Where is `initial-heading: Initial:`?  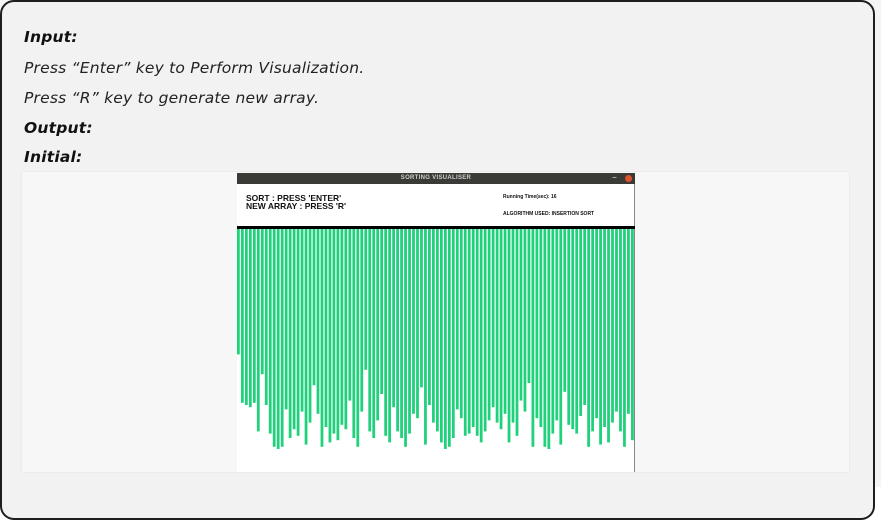 initial-heading: Initial: is located at coordinates (53, 157).